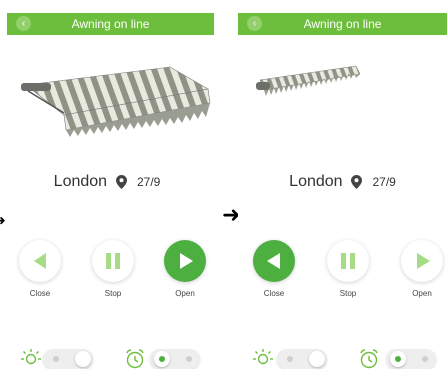  I want to click on right-arrow-icon: ➜, so click(3, 220).